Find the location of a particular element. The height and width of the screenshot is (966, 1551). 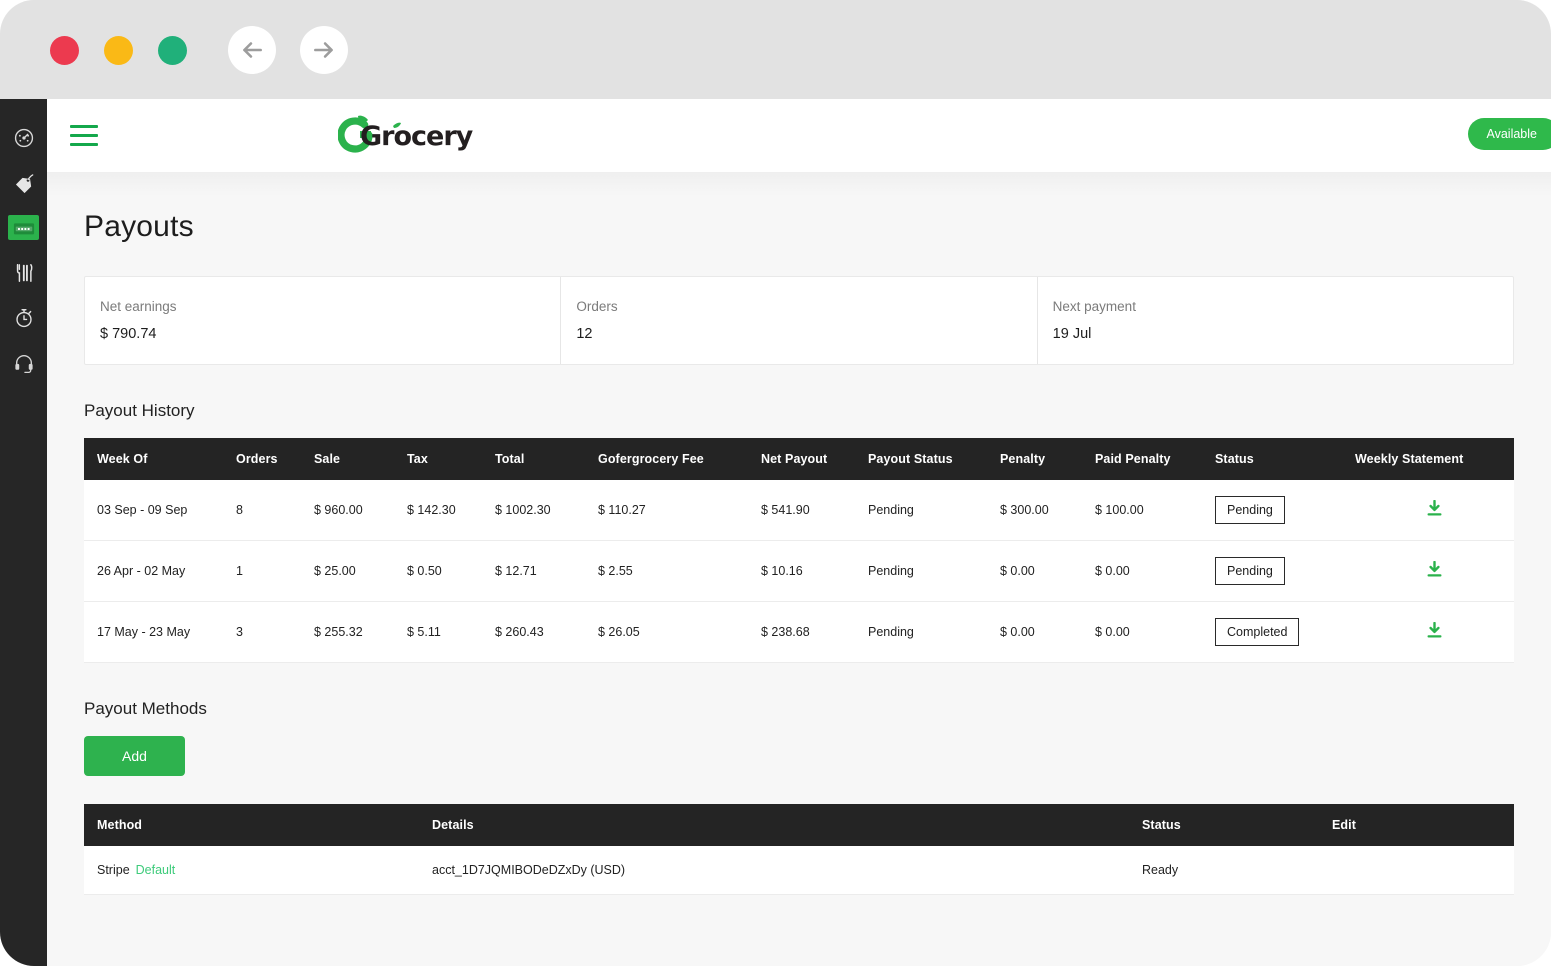

cell-orders: 3 is located at coordinates (275, 632).